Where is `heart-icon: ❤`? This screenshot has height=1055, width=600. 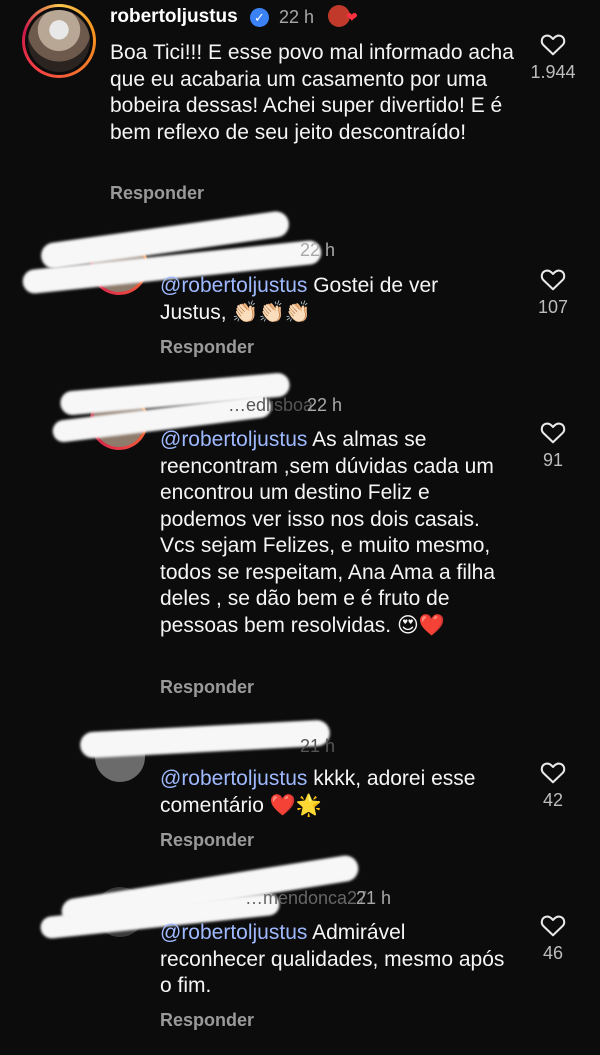
heart-icon: ❤ is located at coordinates (352, 17).